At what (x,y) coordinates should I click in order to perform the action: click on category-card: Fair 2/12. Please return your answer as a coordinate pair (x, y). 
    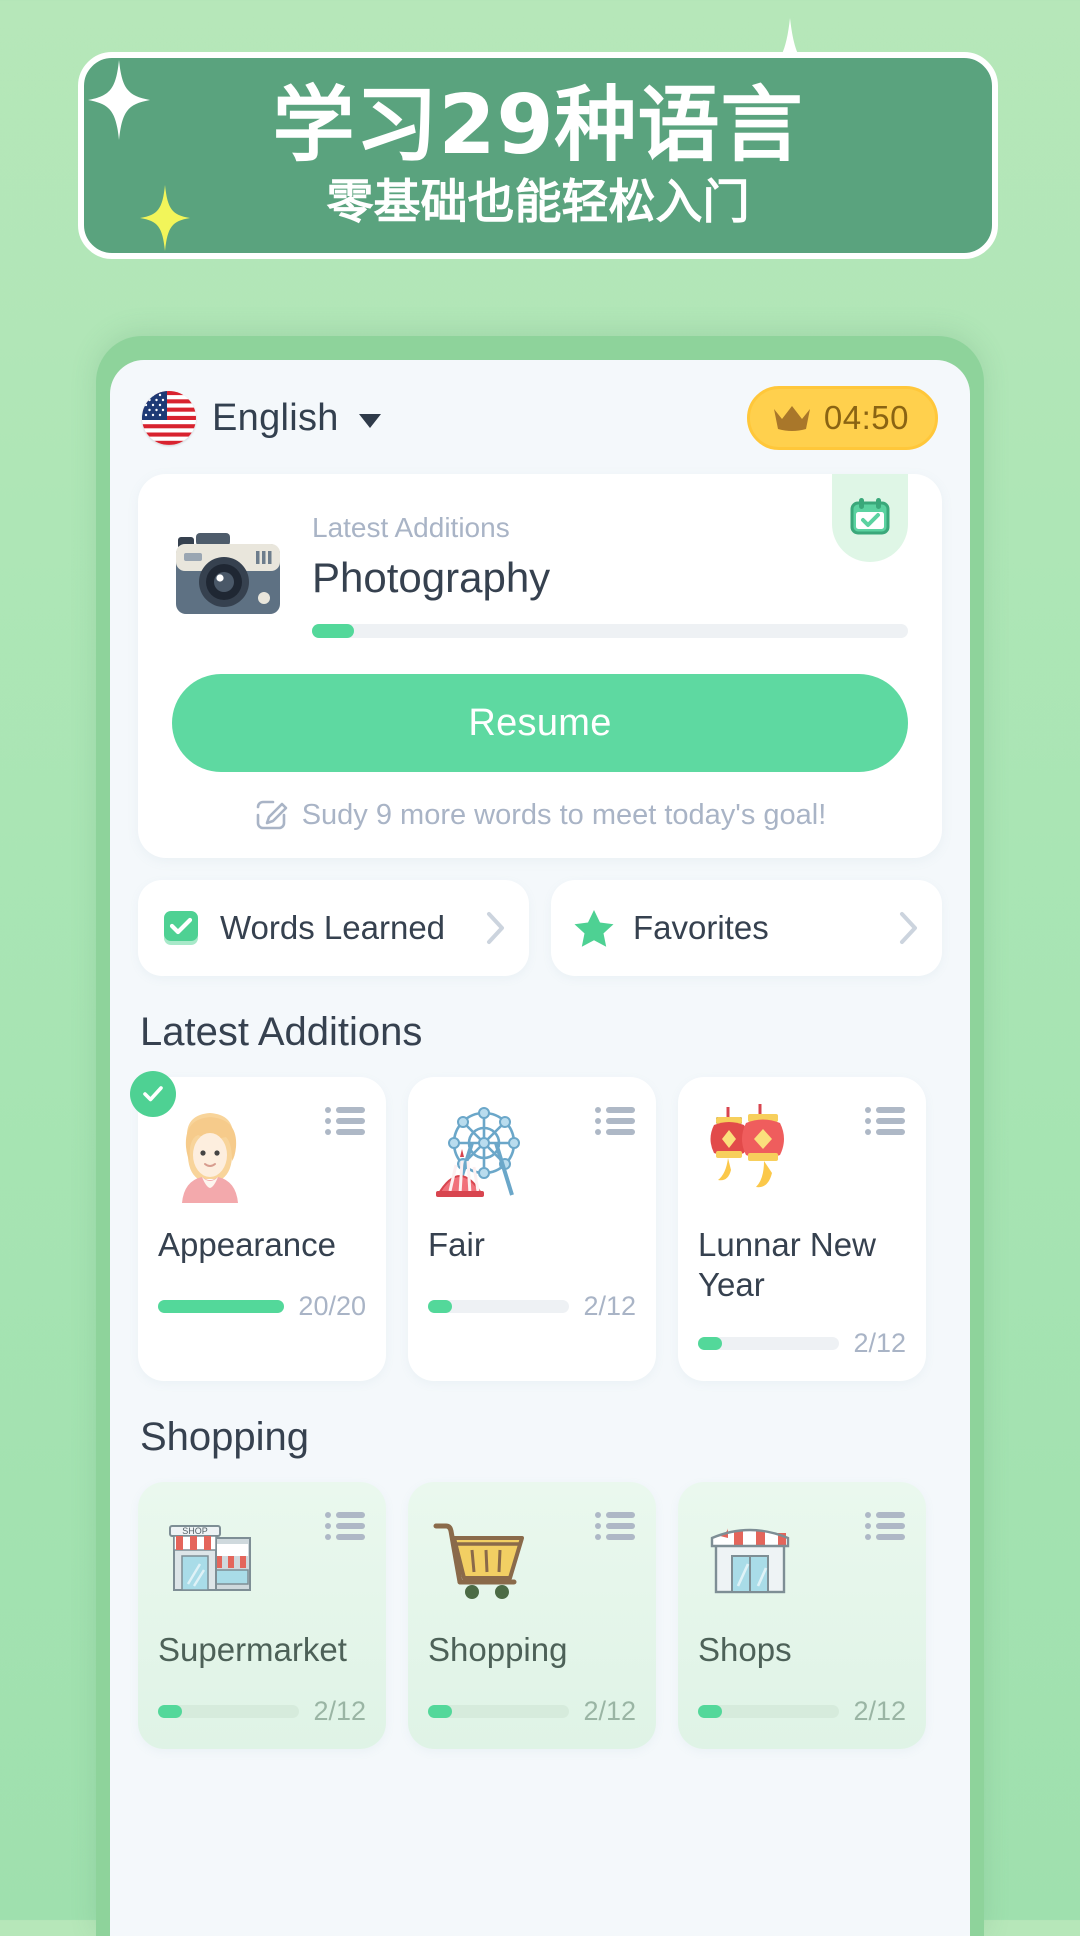
    Looking at the image, I should click on (532, 1229).